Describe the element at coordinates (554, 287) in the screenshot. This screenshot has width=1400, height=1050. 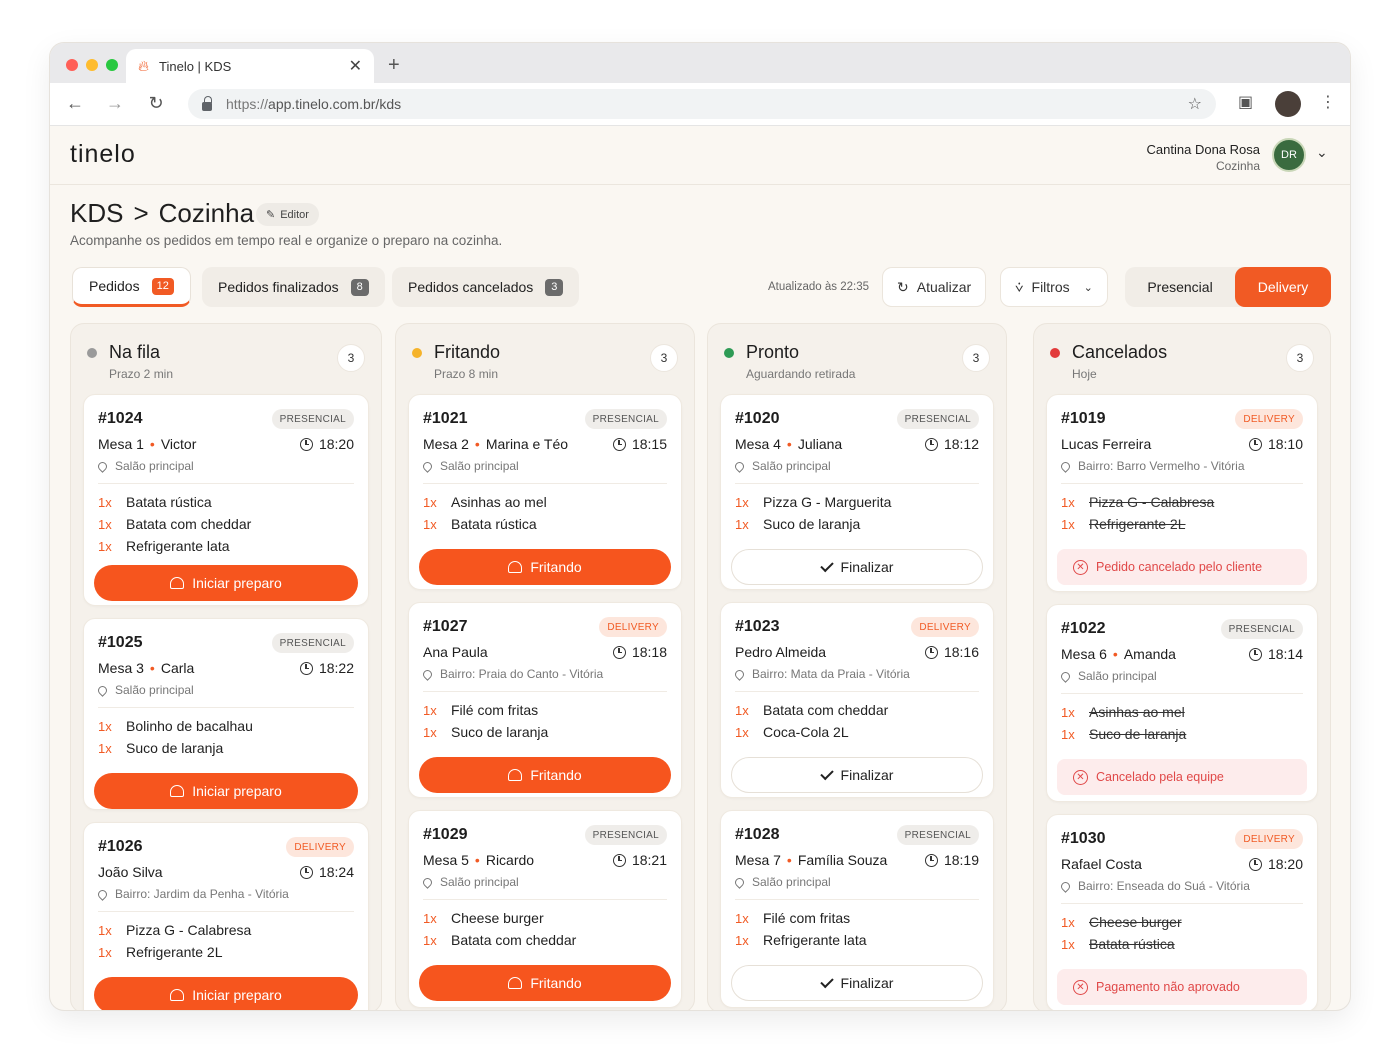
I see `count-badge: 3` at that location.